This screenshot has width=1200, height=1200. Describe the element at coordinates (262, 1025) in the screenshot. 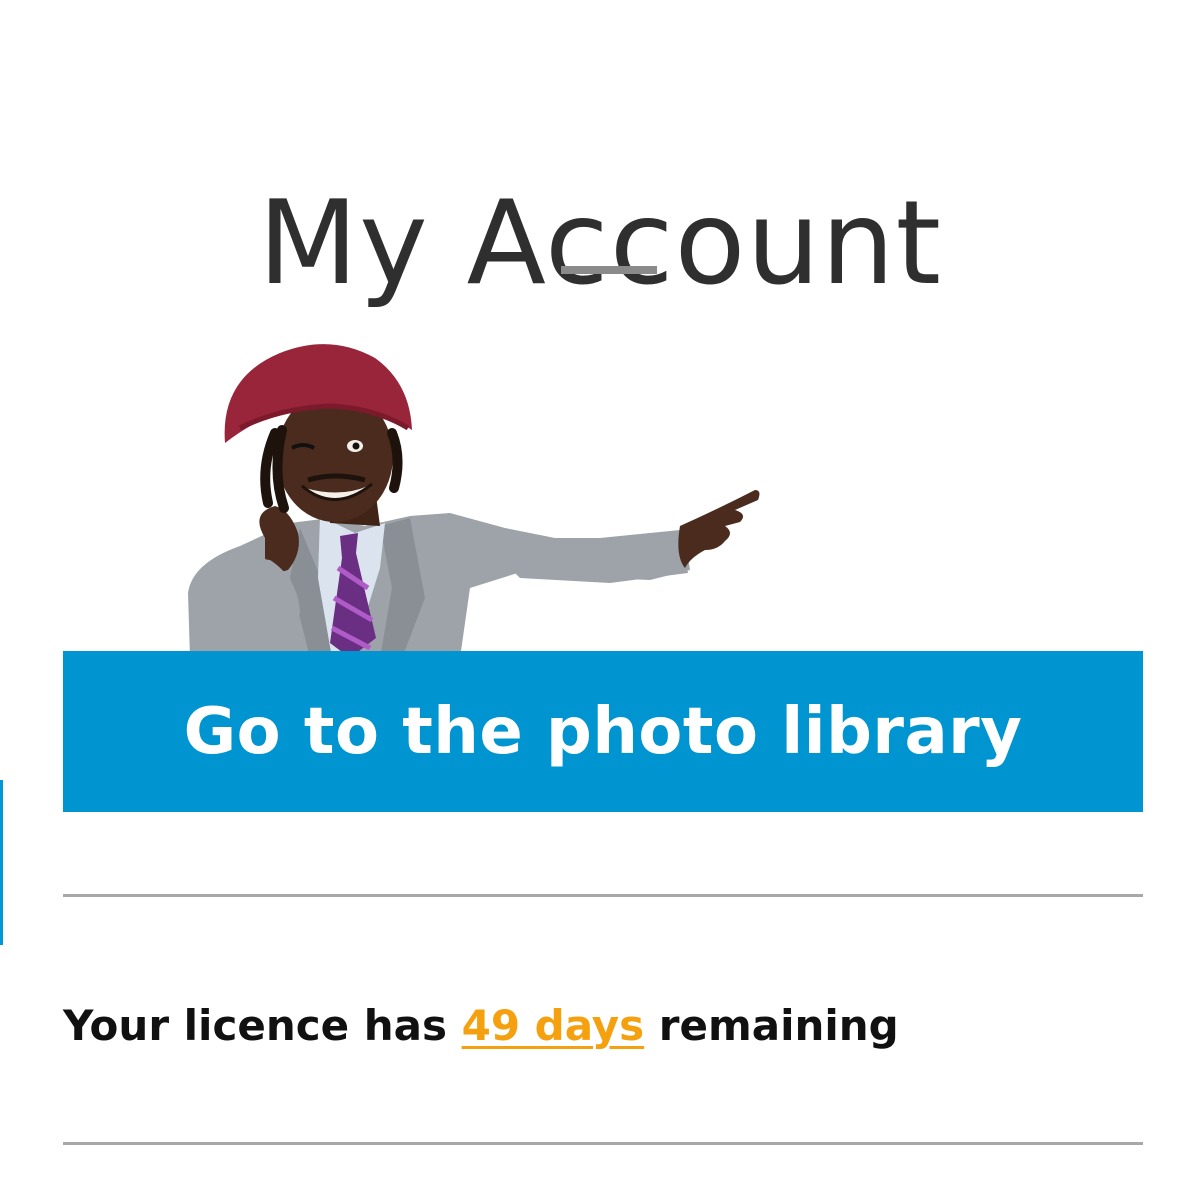

I see `licence-prefix: Your licence has` at that location.